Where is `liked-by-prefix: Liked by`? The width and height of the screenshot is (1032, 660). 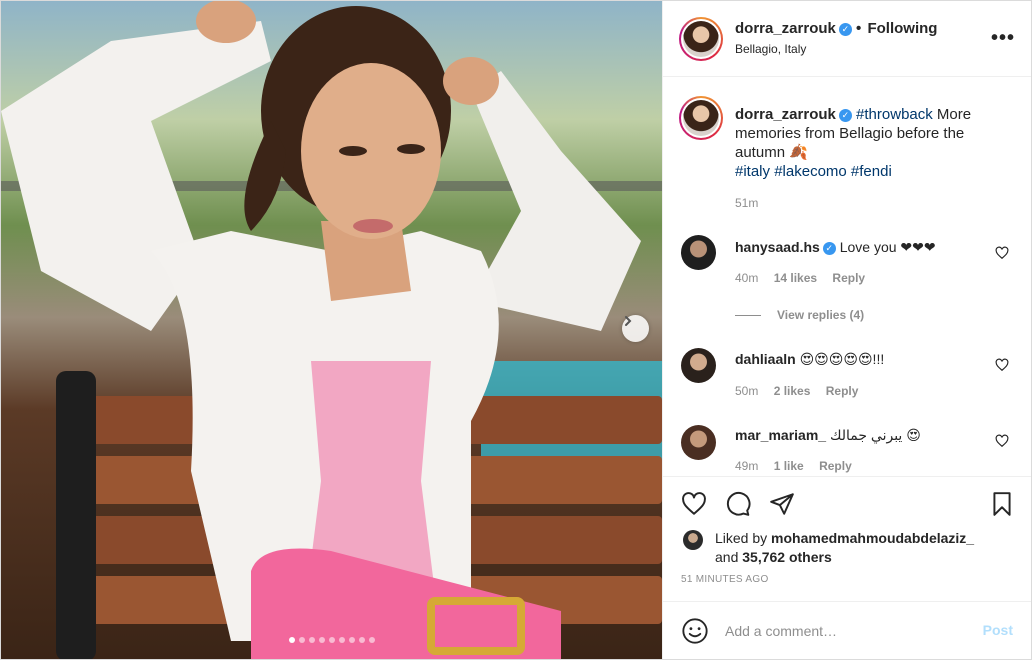 liked-by-prefix: Liked by is located at coordinates (743, 538).